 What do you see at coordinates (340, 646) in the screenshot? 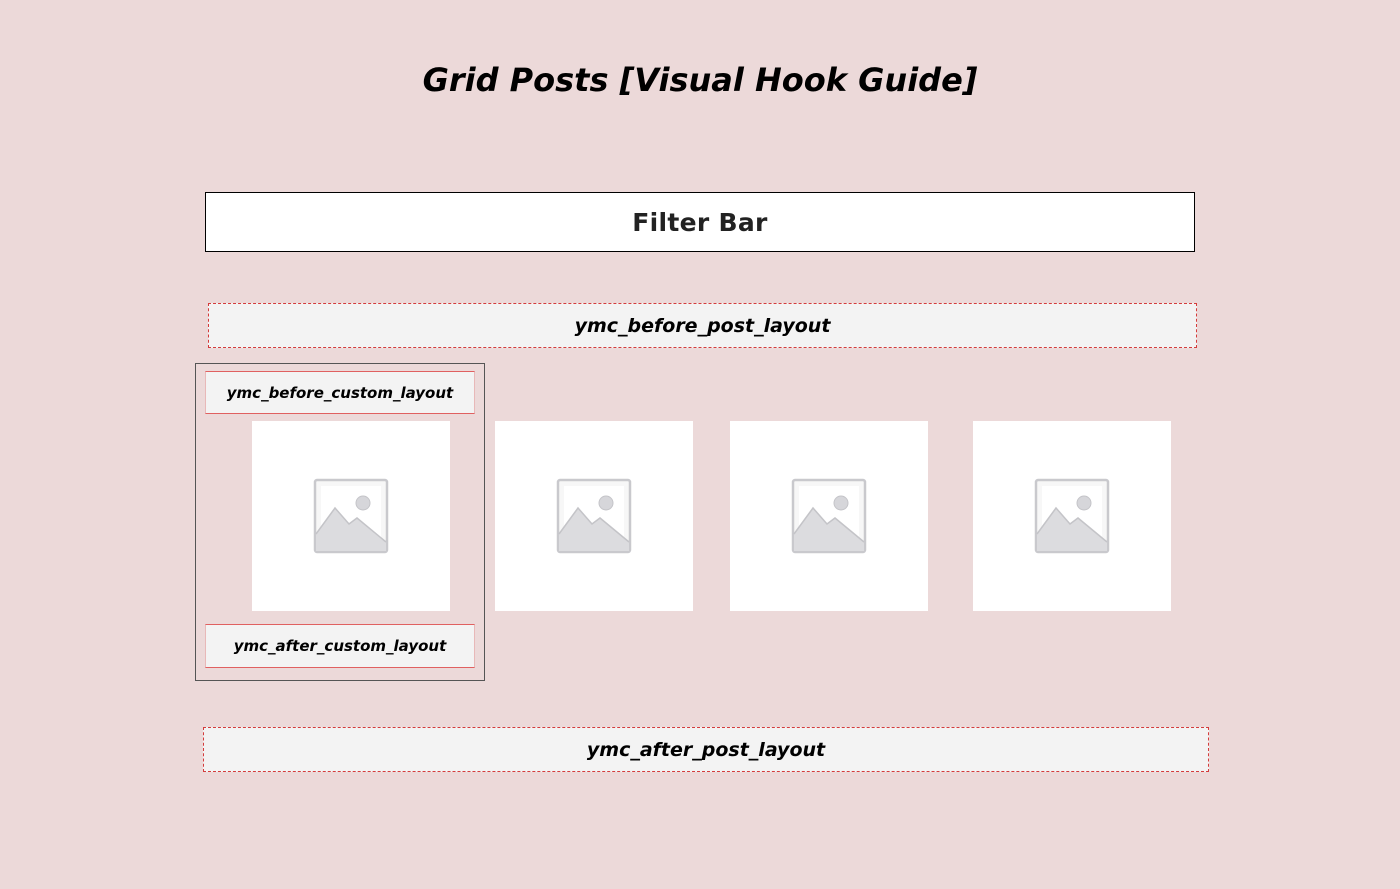
I see `hook-after-custom-layout: ymc_after_custom_layout` at bounding box center [340, 646].